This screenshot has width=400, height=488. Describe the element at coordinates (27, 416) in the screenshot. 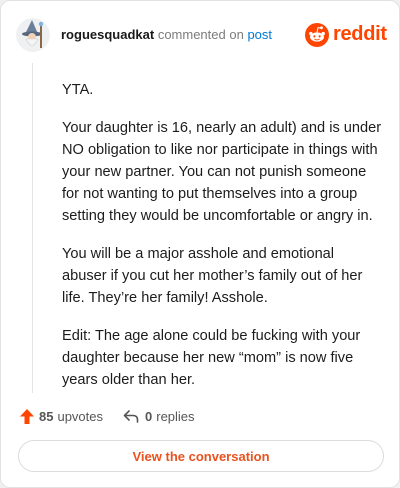

I see `upvote-arrow-icon` at that location.